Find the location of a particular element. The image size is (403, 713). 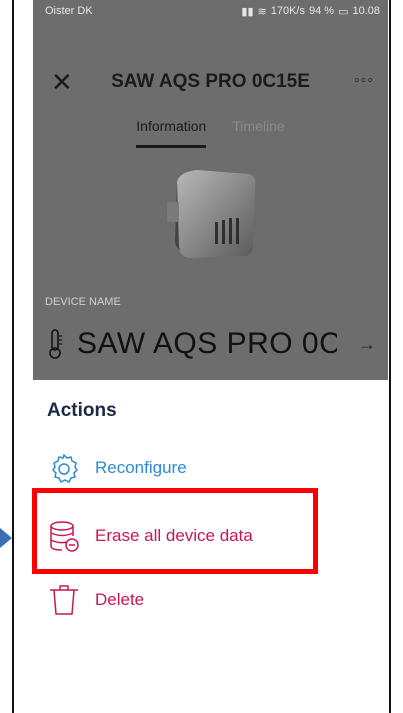

status-right: ▮▮ ≋ 170K/s 94 % ▭ 10.08 is located at coordinates (310, 11).